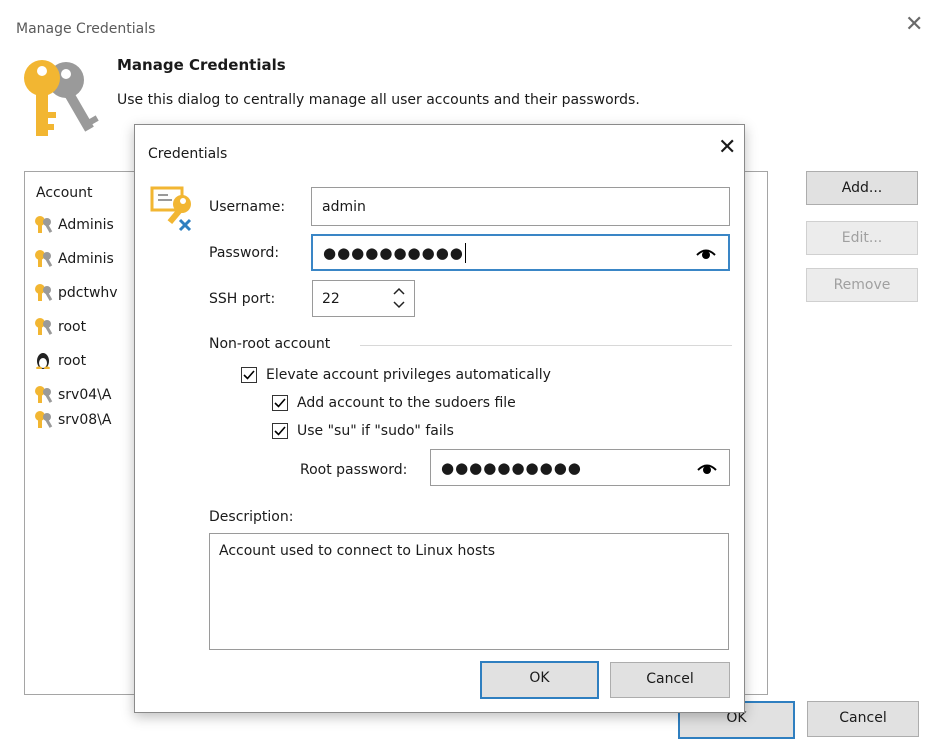 This screenshot has width=934, height=747. Describe the element at coordinates (188, 154) in the screenshot. I see `dialog-title: Credentials` at that location.